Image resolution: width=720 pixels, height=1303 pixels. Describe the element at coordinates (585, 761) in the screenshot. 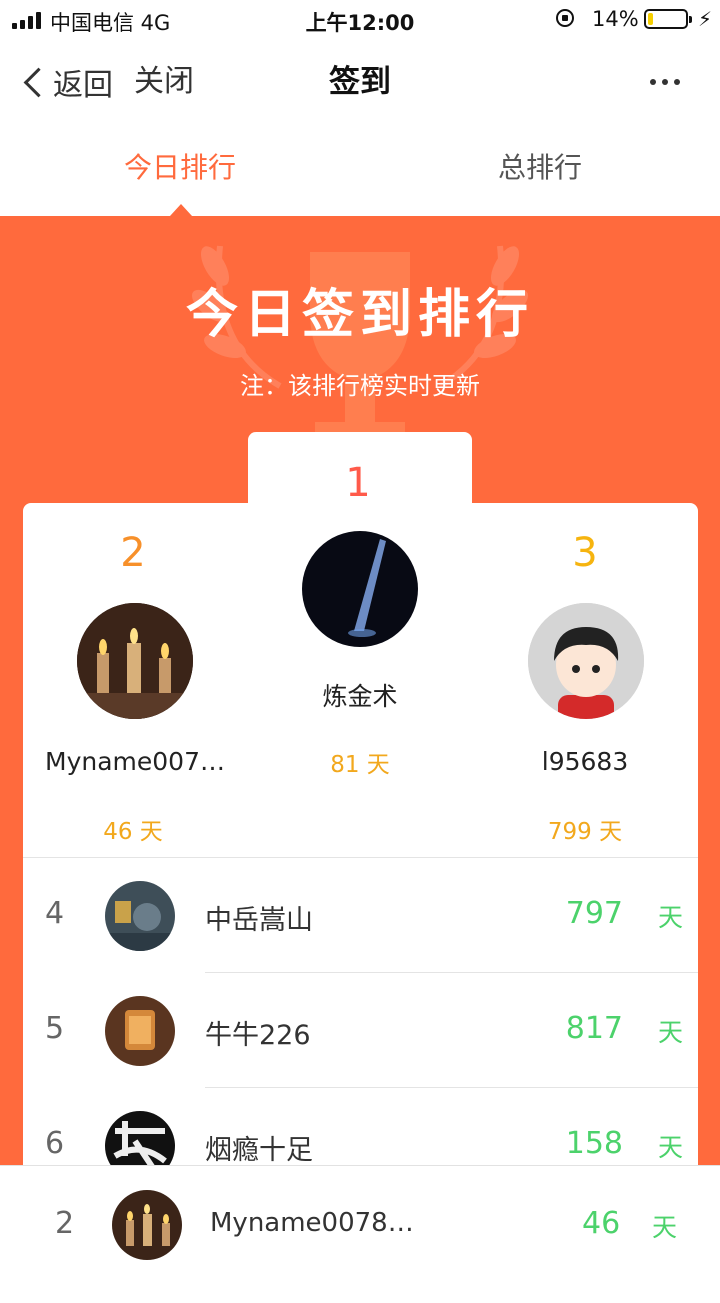

I see `third-place-name: l95683` at that location.